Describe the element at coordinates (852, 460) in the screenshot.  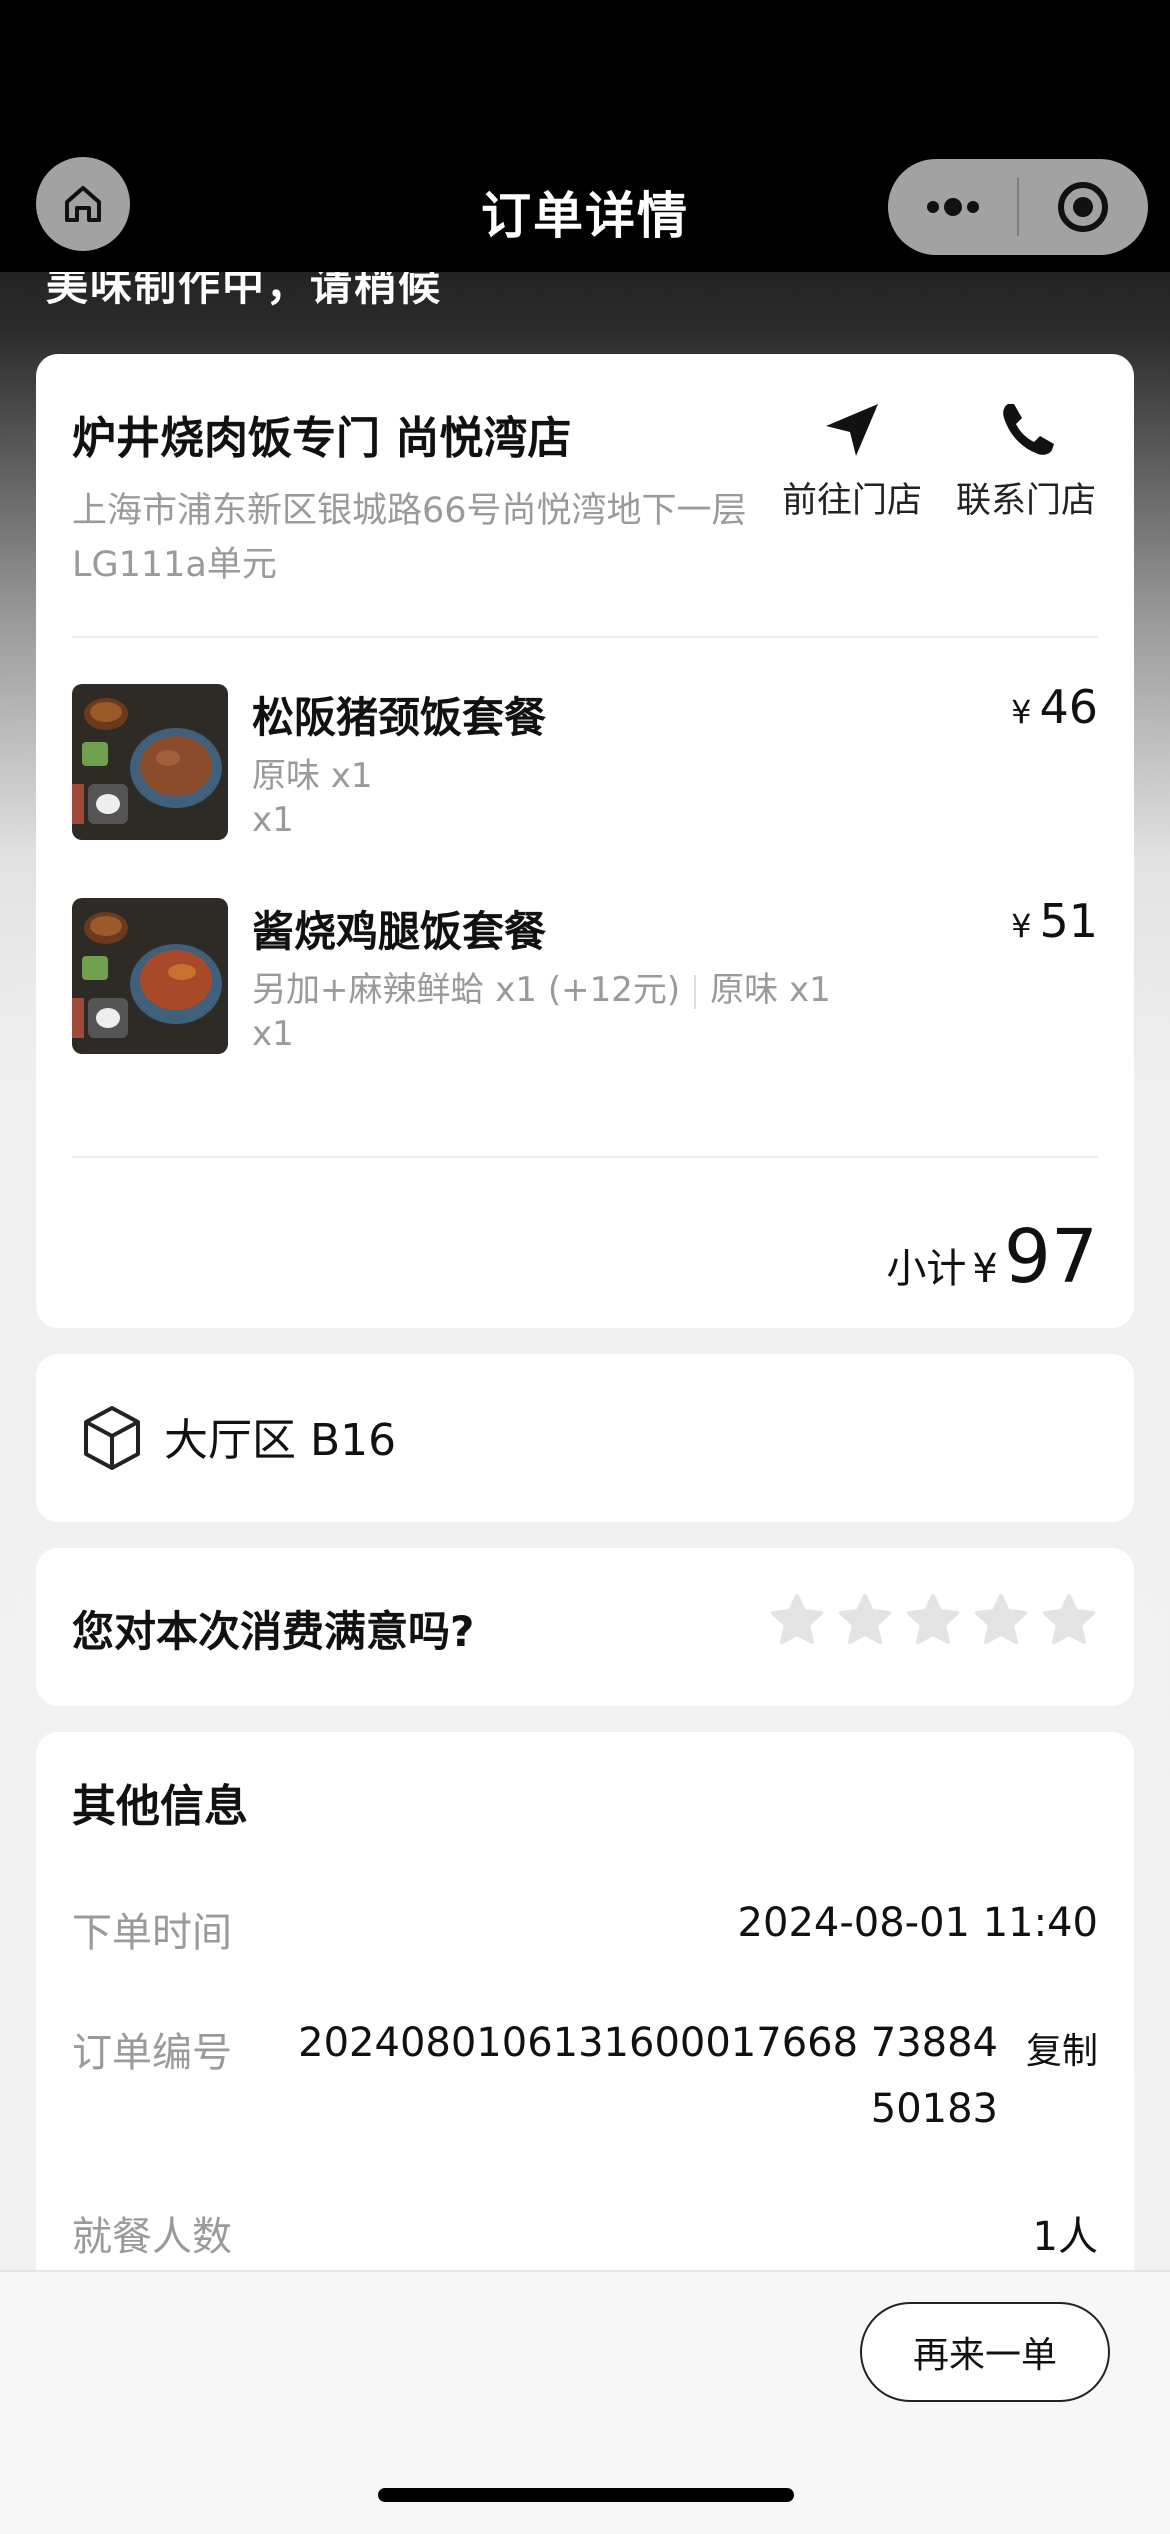
I see `navigate-to-store-button: 前往门店` at that location.